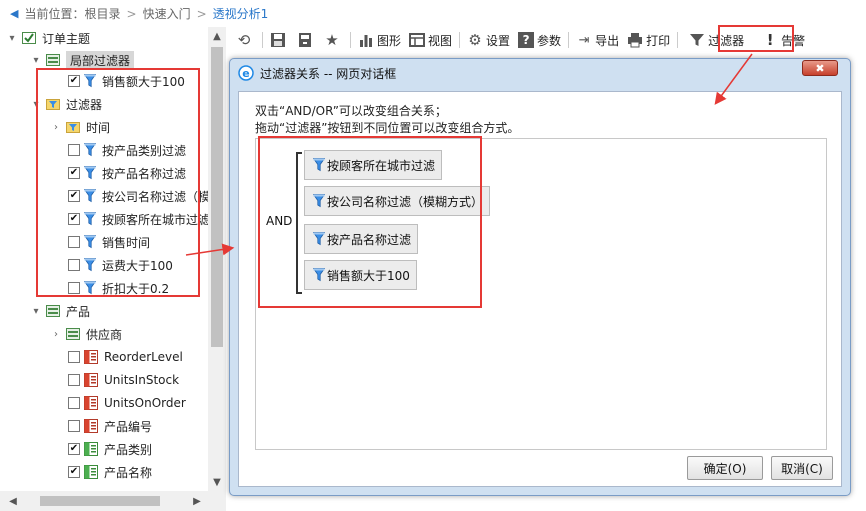 The image size is (866, 511). I want to click on print-button: 打印, so click(648, 40).